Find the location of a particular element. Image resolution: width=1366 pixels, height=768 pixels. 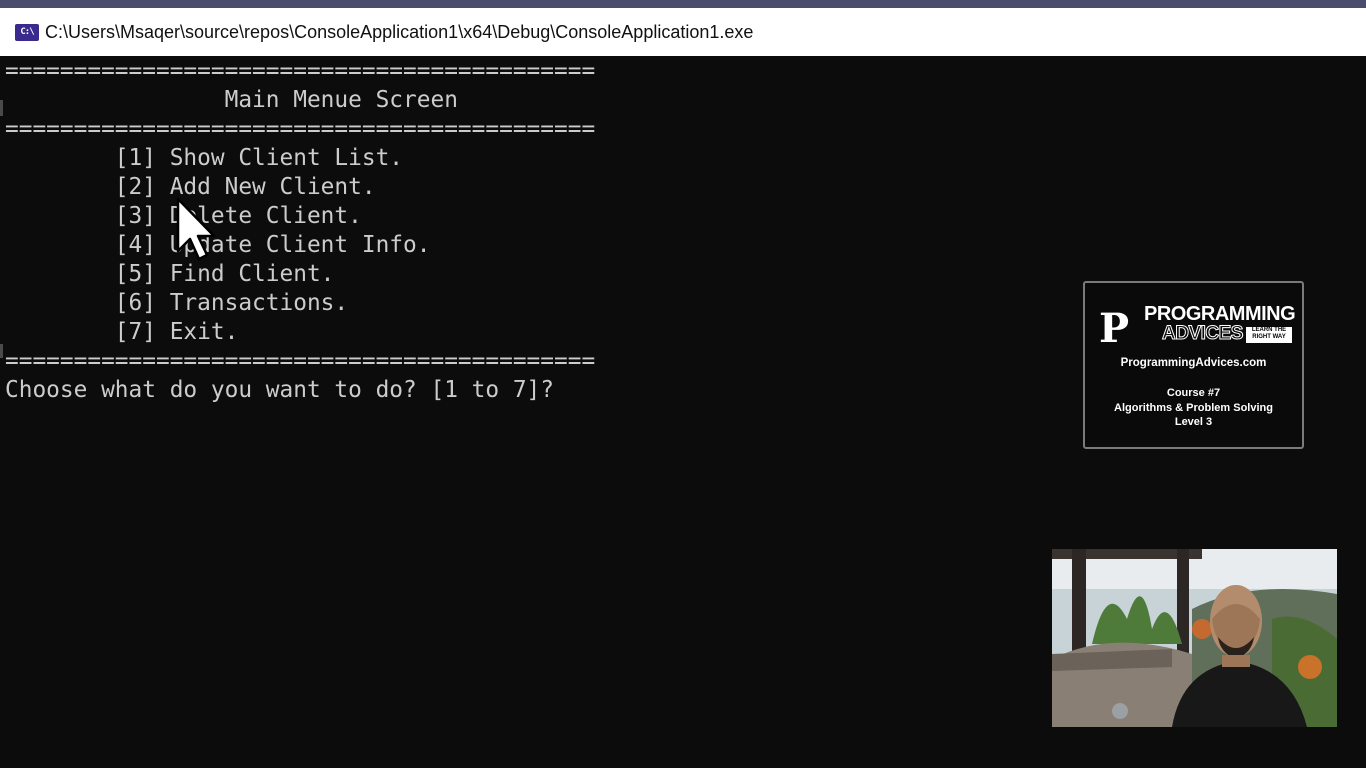

logo-tagline: LEARN THE RIGHT WAY is located at coordinates (1269, 335).